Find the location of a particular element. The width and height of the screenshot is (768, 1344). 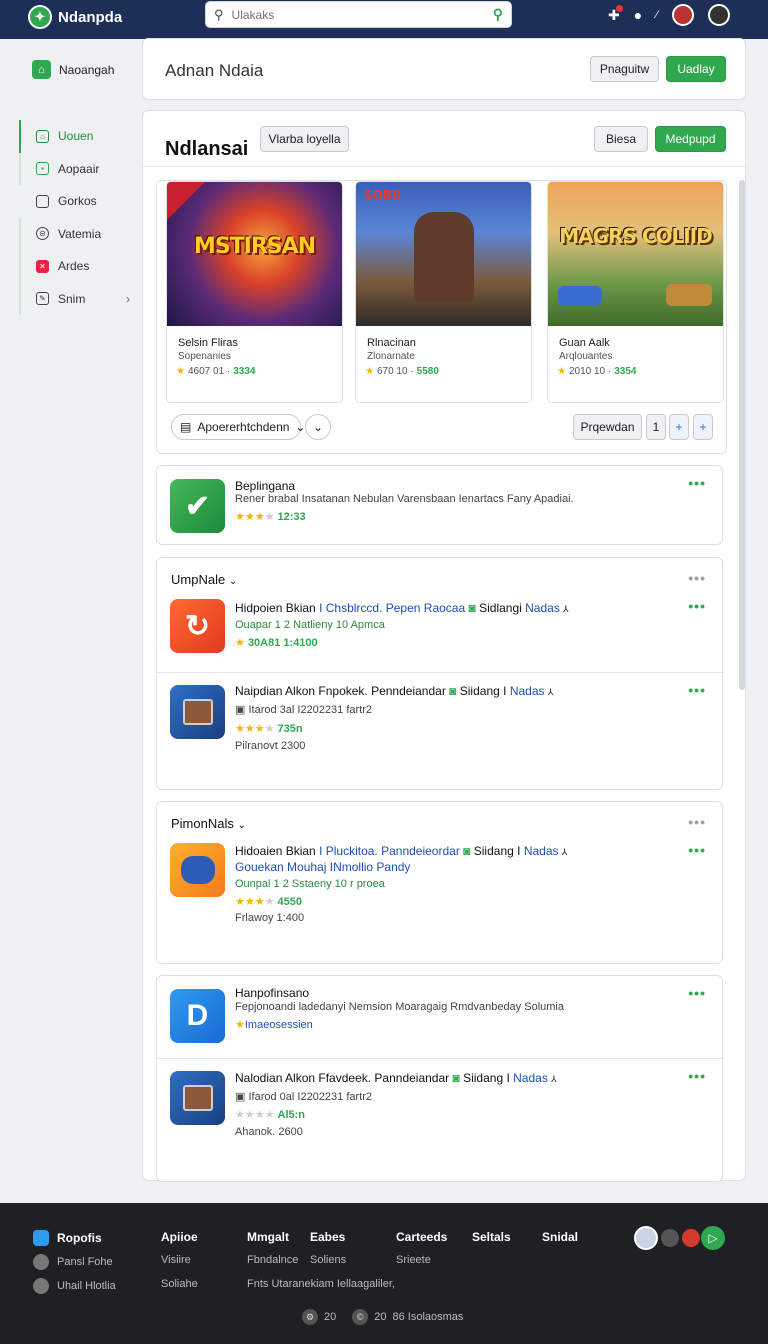

pagination-label-button: Prqewdan is located at coordinates (607, 427).